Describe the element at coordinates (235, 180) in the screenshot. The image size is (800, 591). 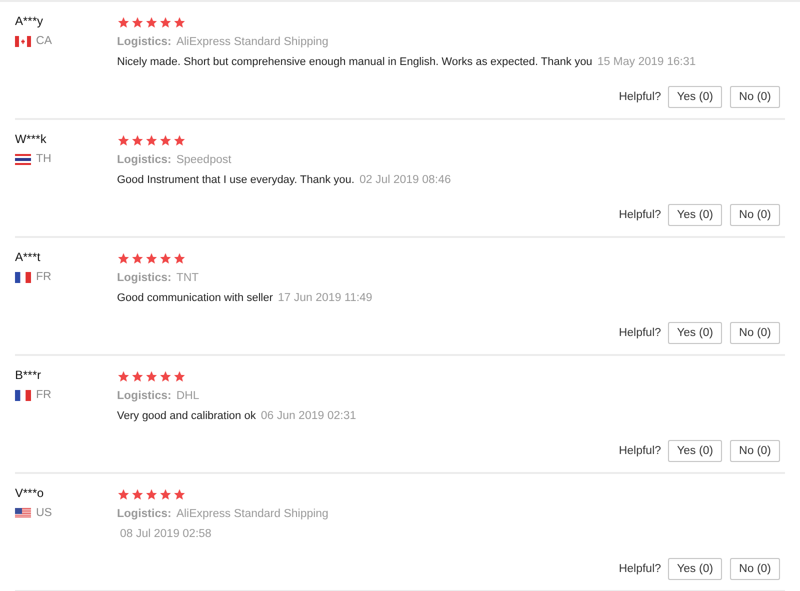
I see `review-text: Good Instrument that I use everyday. Thank you.` at that location.